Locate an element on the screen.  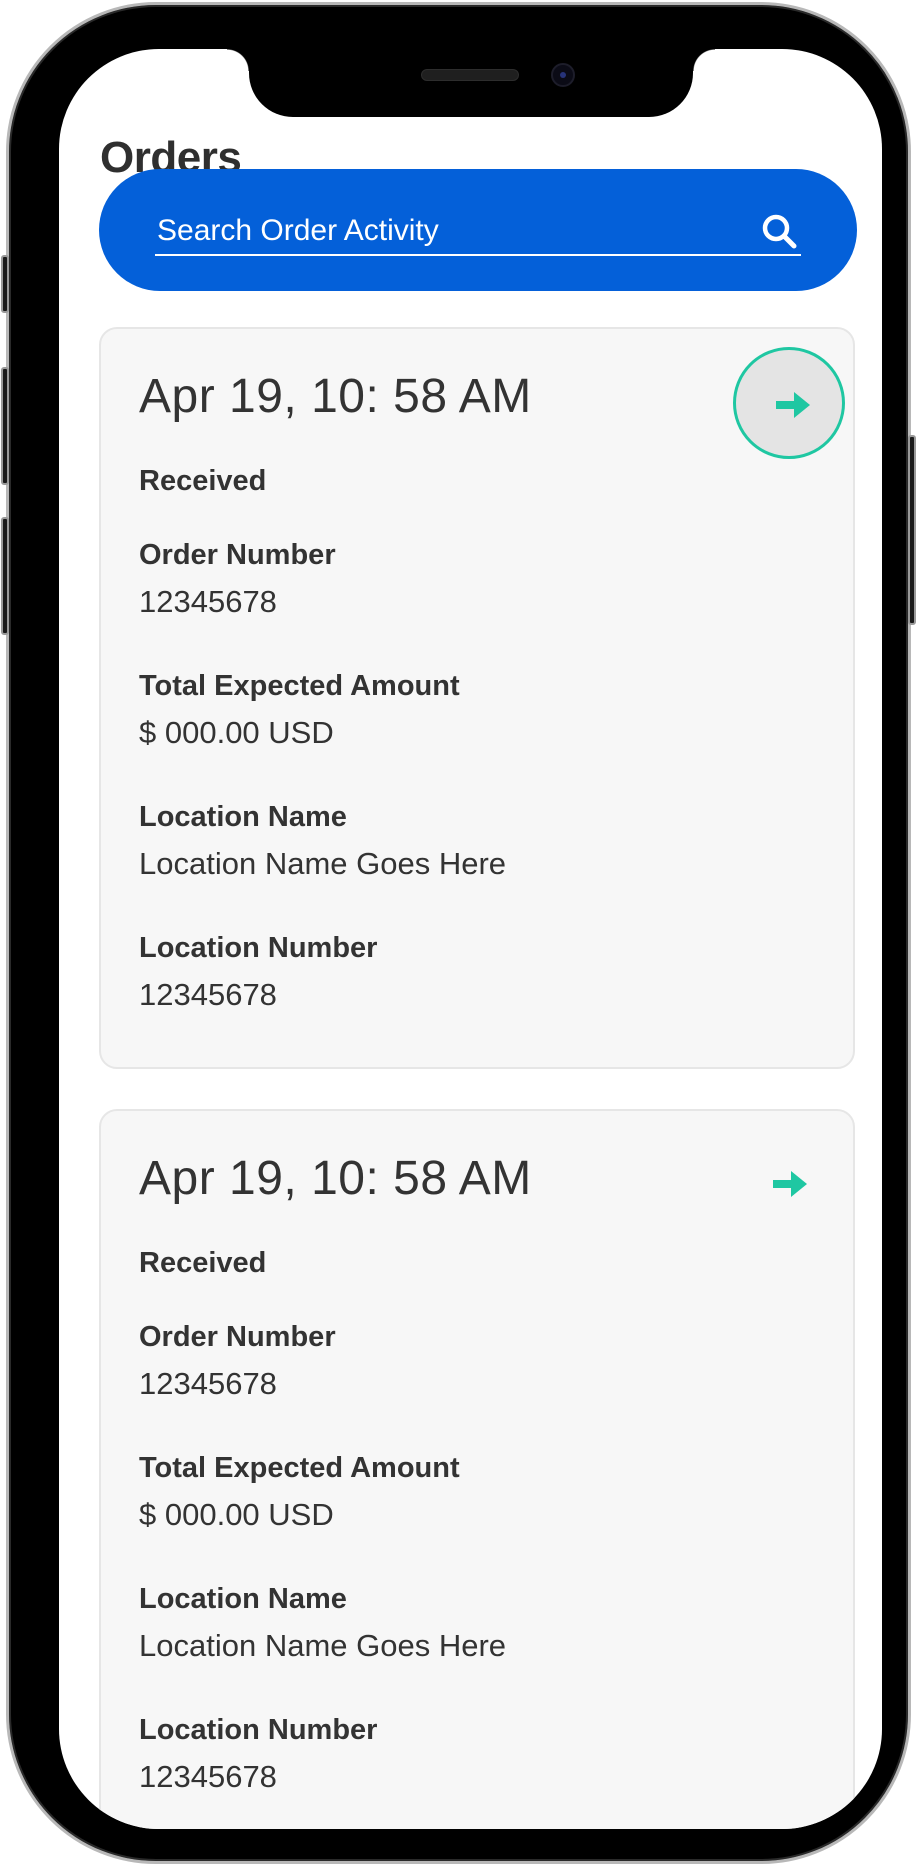
speaker-grille is located at coordinates (470, 75).